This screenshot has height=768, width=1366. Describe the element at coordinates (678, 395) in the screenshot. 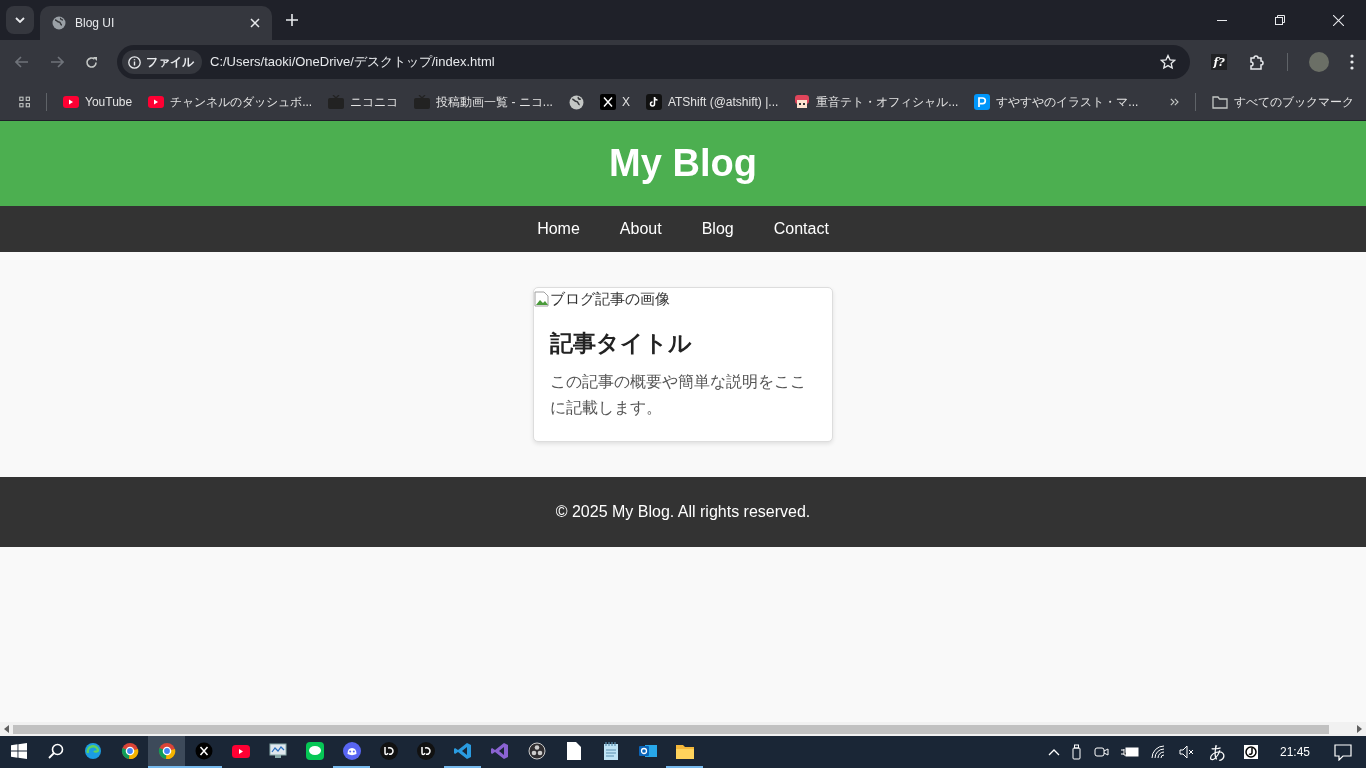

I see `card-description: この記事の概要や簡単な説明をここに記載します。` at that location.